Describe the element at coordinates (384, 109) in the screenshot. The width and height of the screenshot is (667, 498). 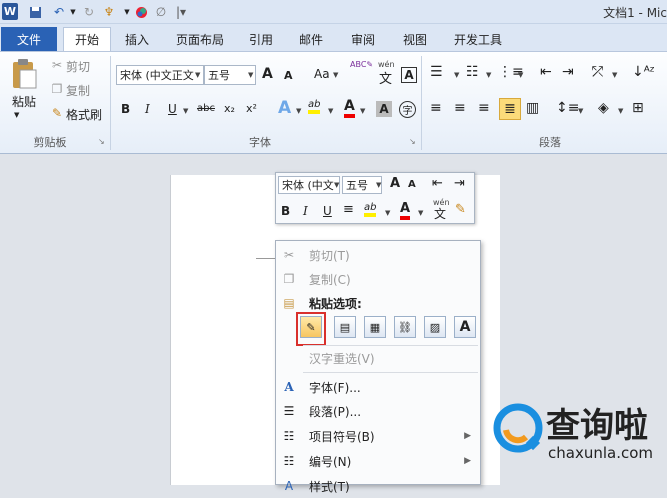
I see `char-shading-icon: A` at that location.